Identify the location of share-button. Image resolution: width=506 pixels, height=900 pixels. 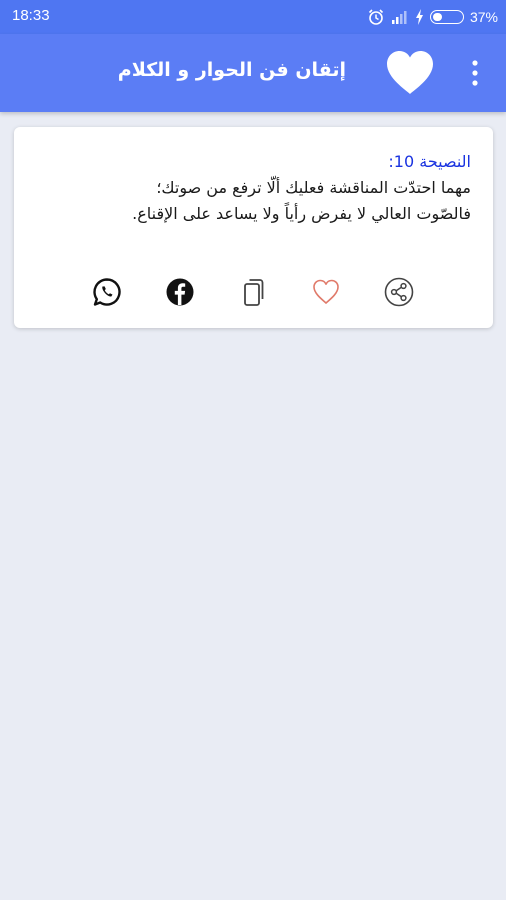
(399, 292).